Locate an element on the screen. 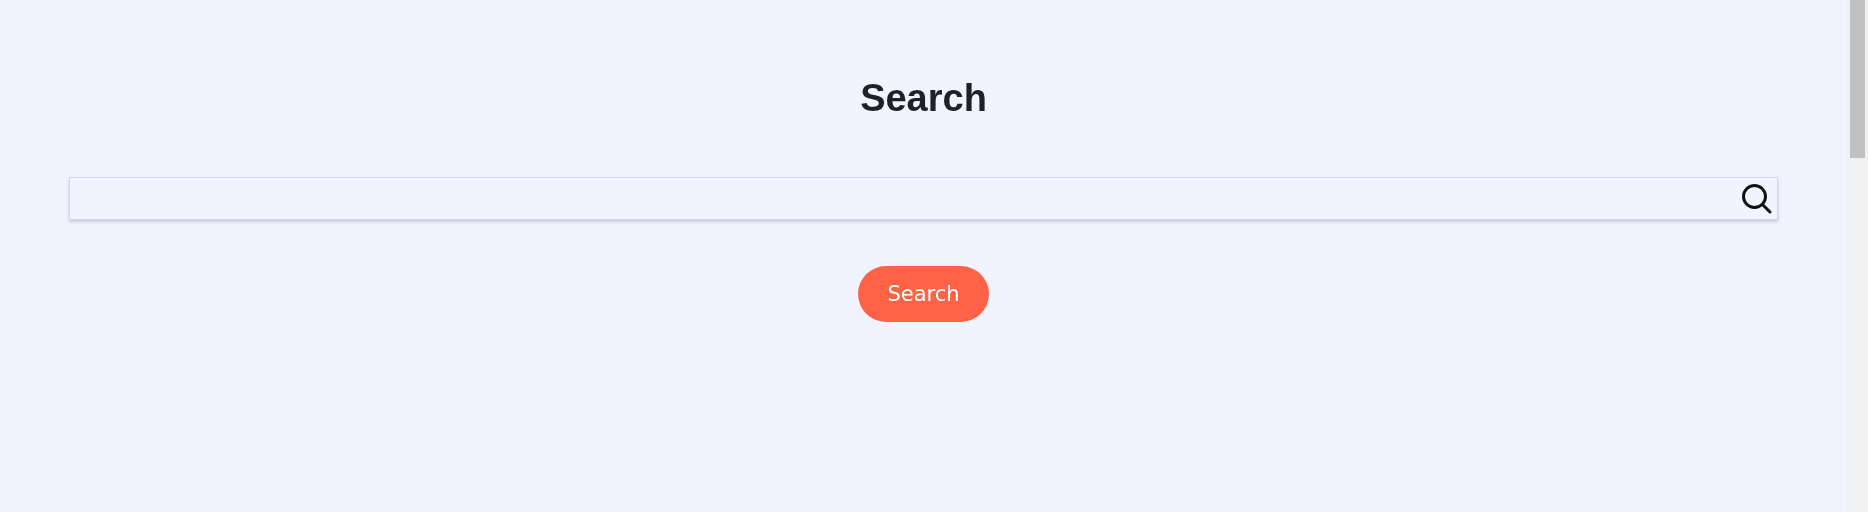  scrollbar is located at coordinates (1857, 256).